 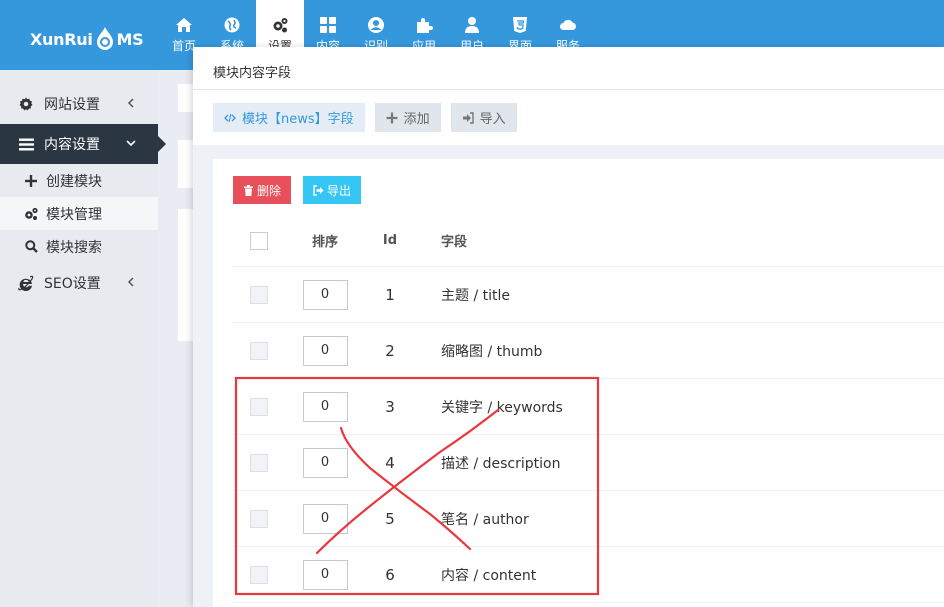 I want to click on sidebar-sub-create-module: 创建模块, so click(x=79, y=180).